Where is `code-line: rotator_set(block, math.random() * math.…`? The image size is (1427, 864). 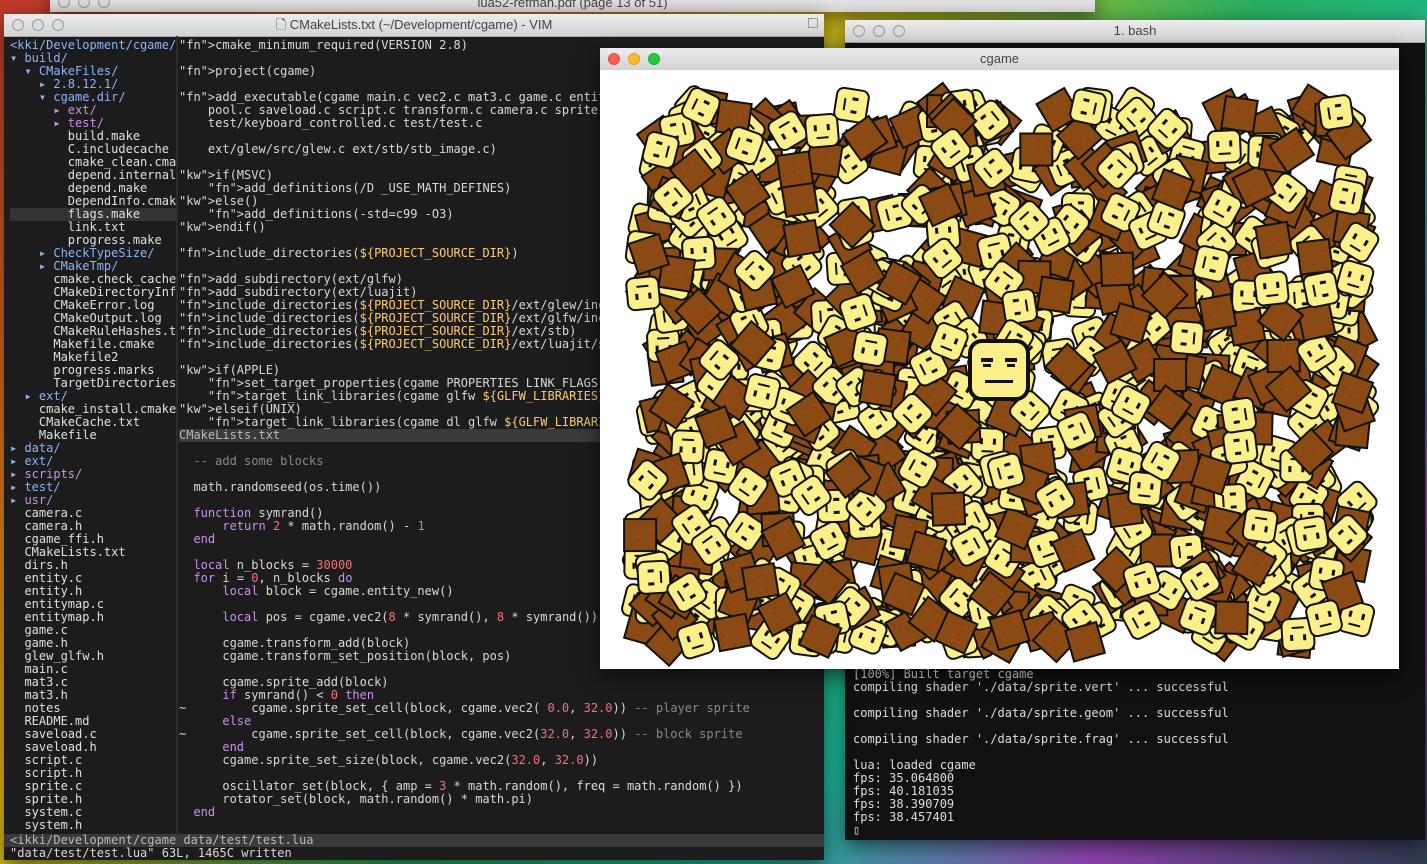 code-line: rotator_set(block, math.random() * math.… is located at coordinates (501, 799).